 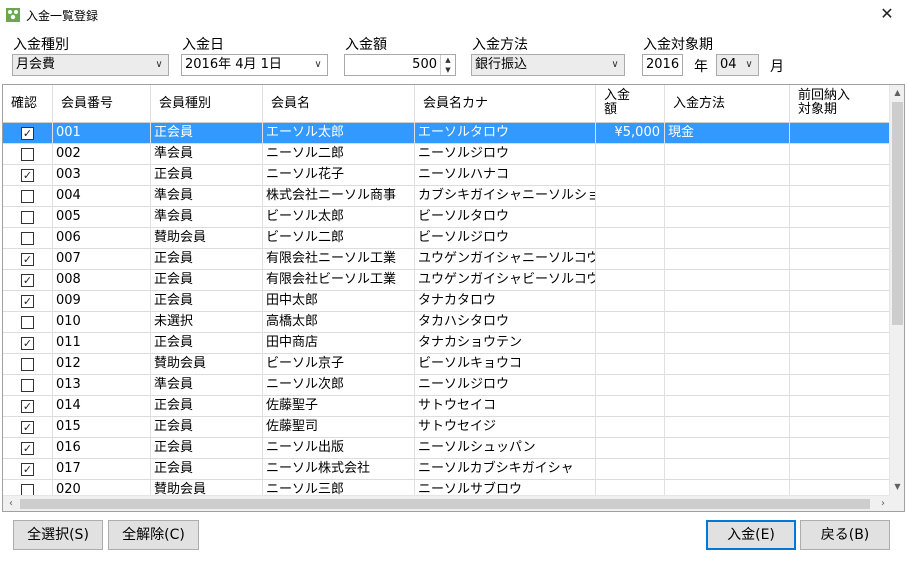 I want to click on period-month-select: 04 ∨, so click(x=737, y=65).